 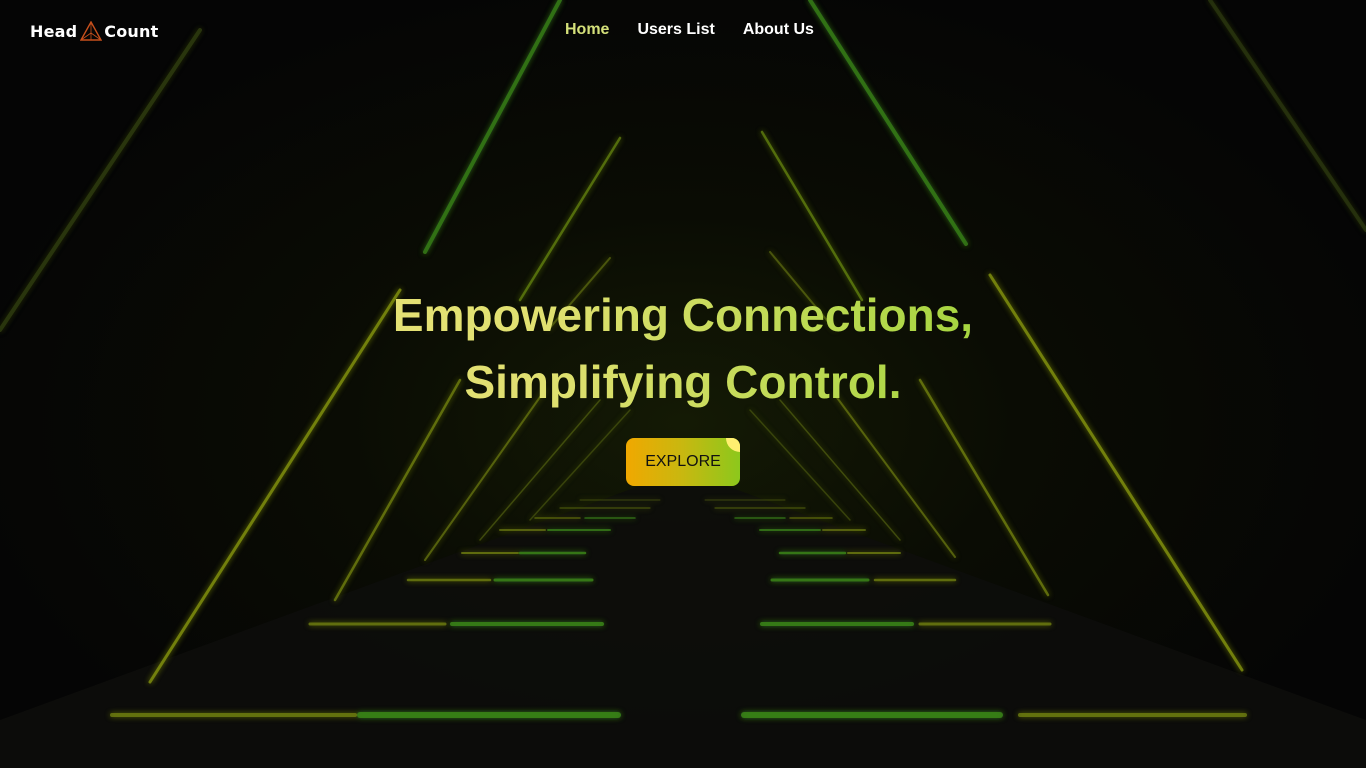 I want to click on nav-item-users-list: Users List, so click(x=675, y=30).